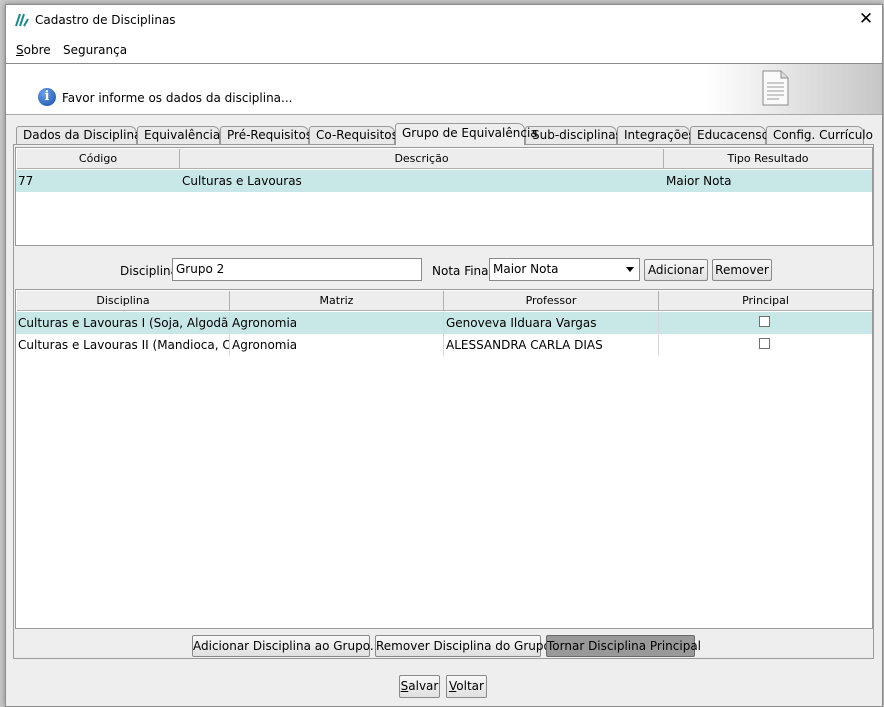  I want to click on title-bar: Cadastro de Disciplinas ✕, so click(444, 20).